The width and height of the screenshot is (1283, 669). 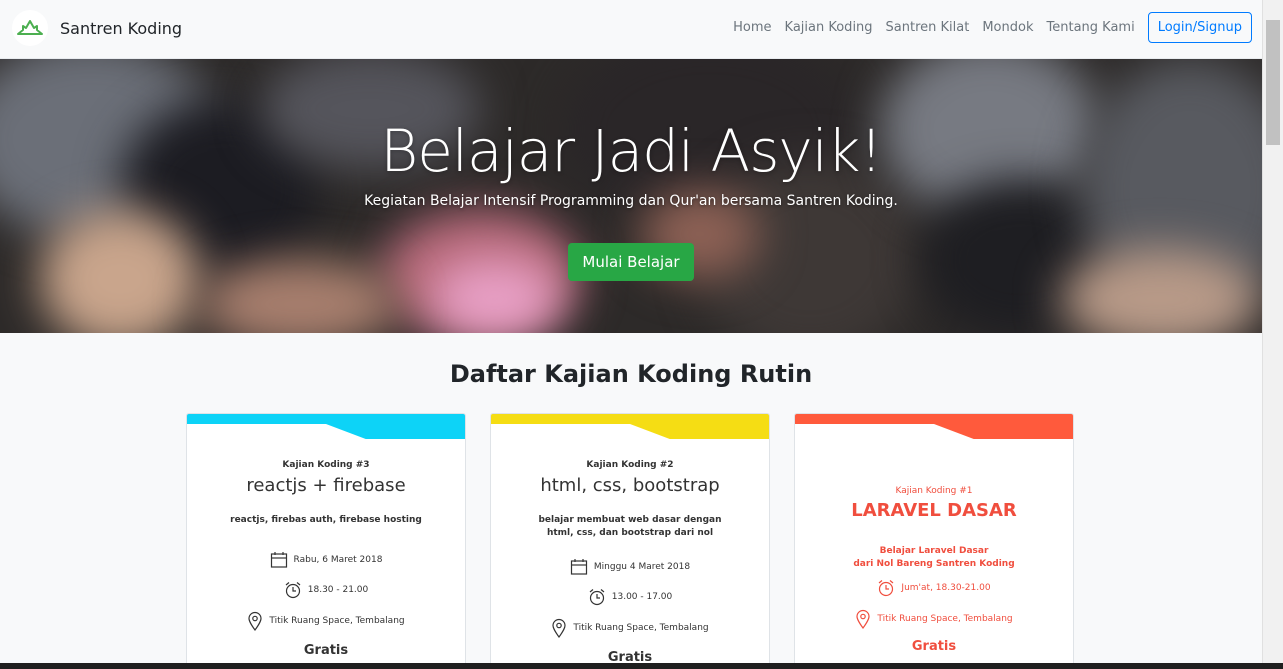 I want to click on page-scrollbar, so click(x=1272, y=334).